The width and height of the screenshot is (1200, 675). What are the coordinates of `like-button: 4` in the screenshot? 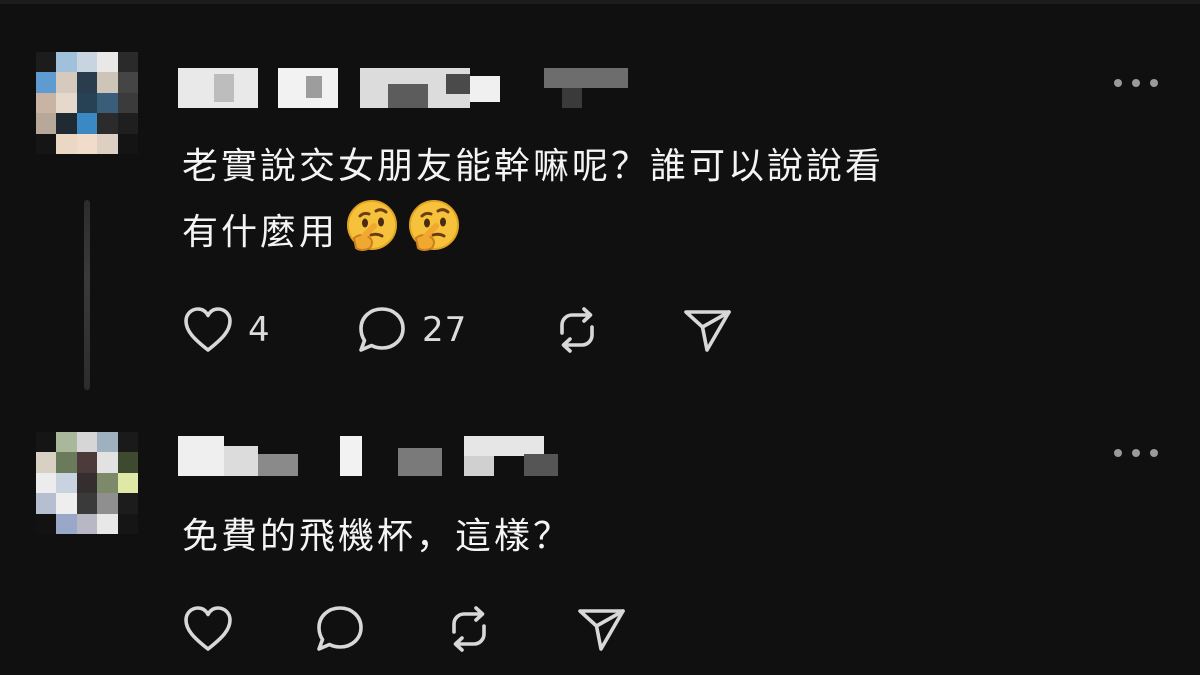 It's located at (226, 330).